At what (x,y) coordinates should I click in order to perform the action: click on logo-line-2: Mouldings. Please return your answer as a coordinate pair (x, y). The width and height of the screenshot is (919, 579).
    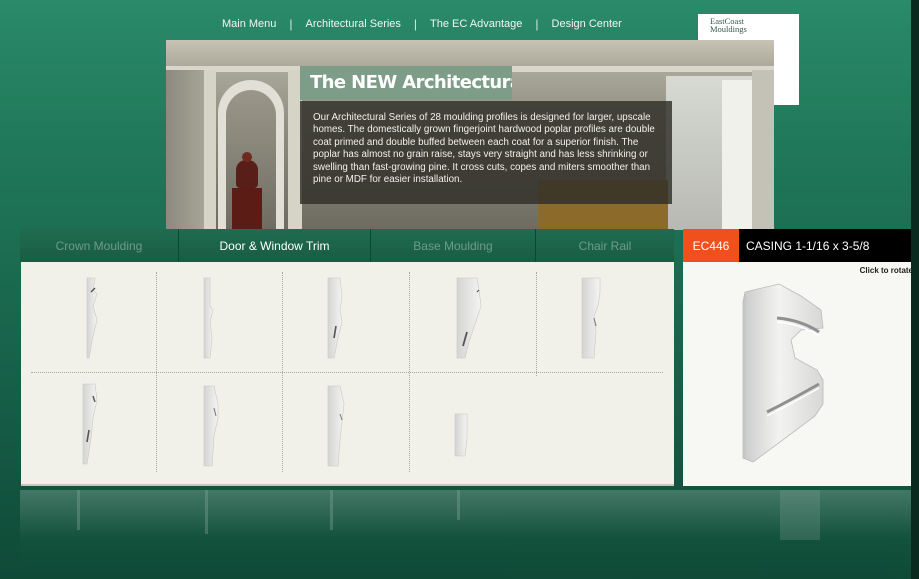
    Looking at the image, I should click on (728, 29).